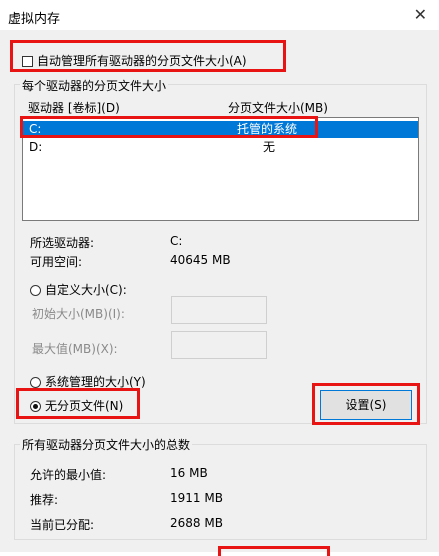 Image resolution: width=439 pixels, height=556 pixels. I want to click on highlight-box-auto, so click(148, 56).